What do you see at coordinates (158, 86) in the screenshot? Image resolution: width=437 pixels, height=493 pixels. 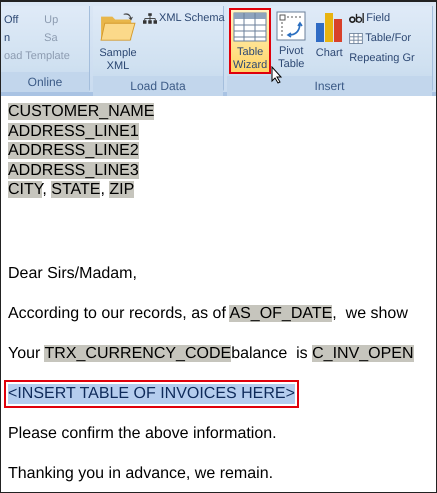 I see `group-label: Load Data` at bounding box center [158, 86].